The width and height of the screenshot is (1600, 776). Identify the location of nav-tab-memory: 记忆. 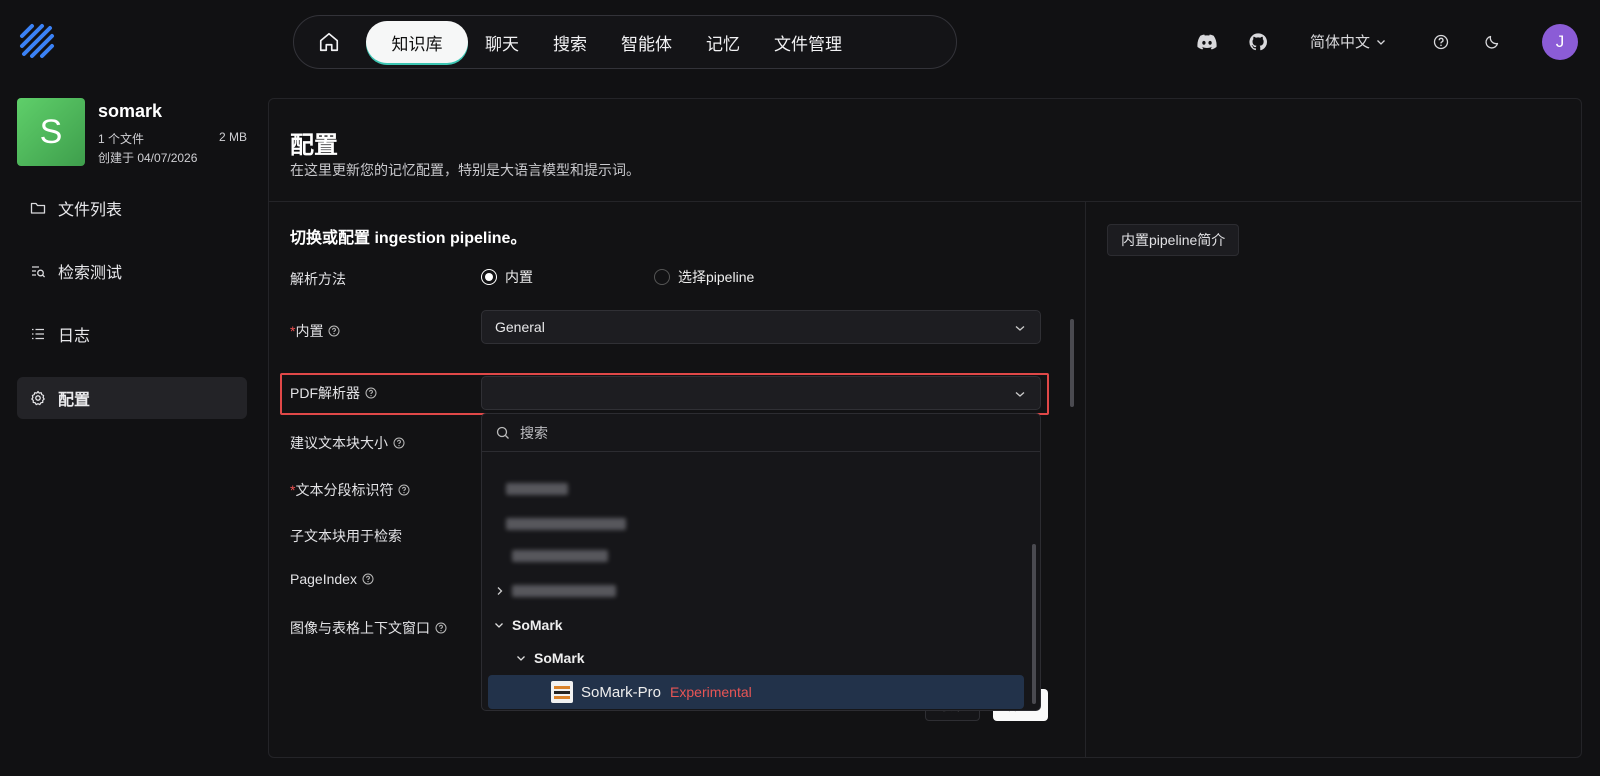
(723, 42).